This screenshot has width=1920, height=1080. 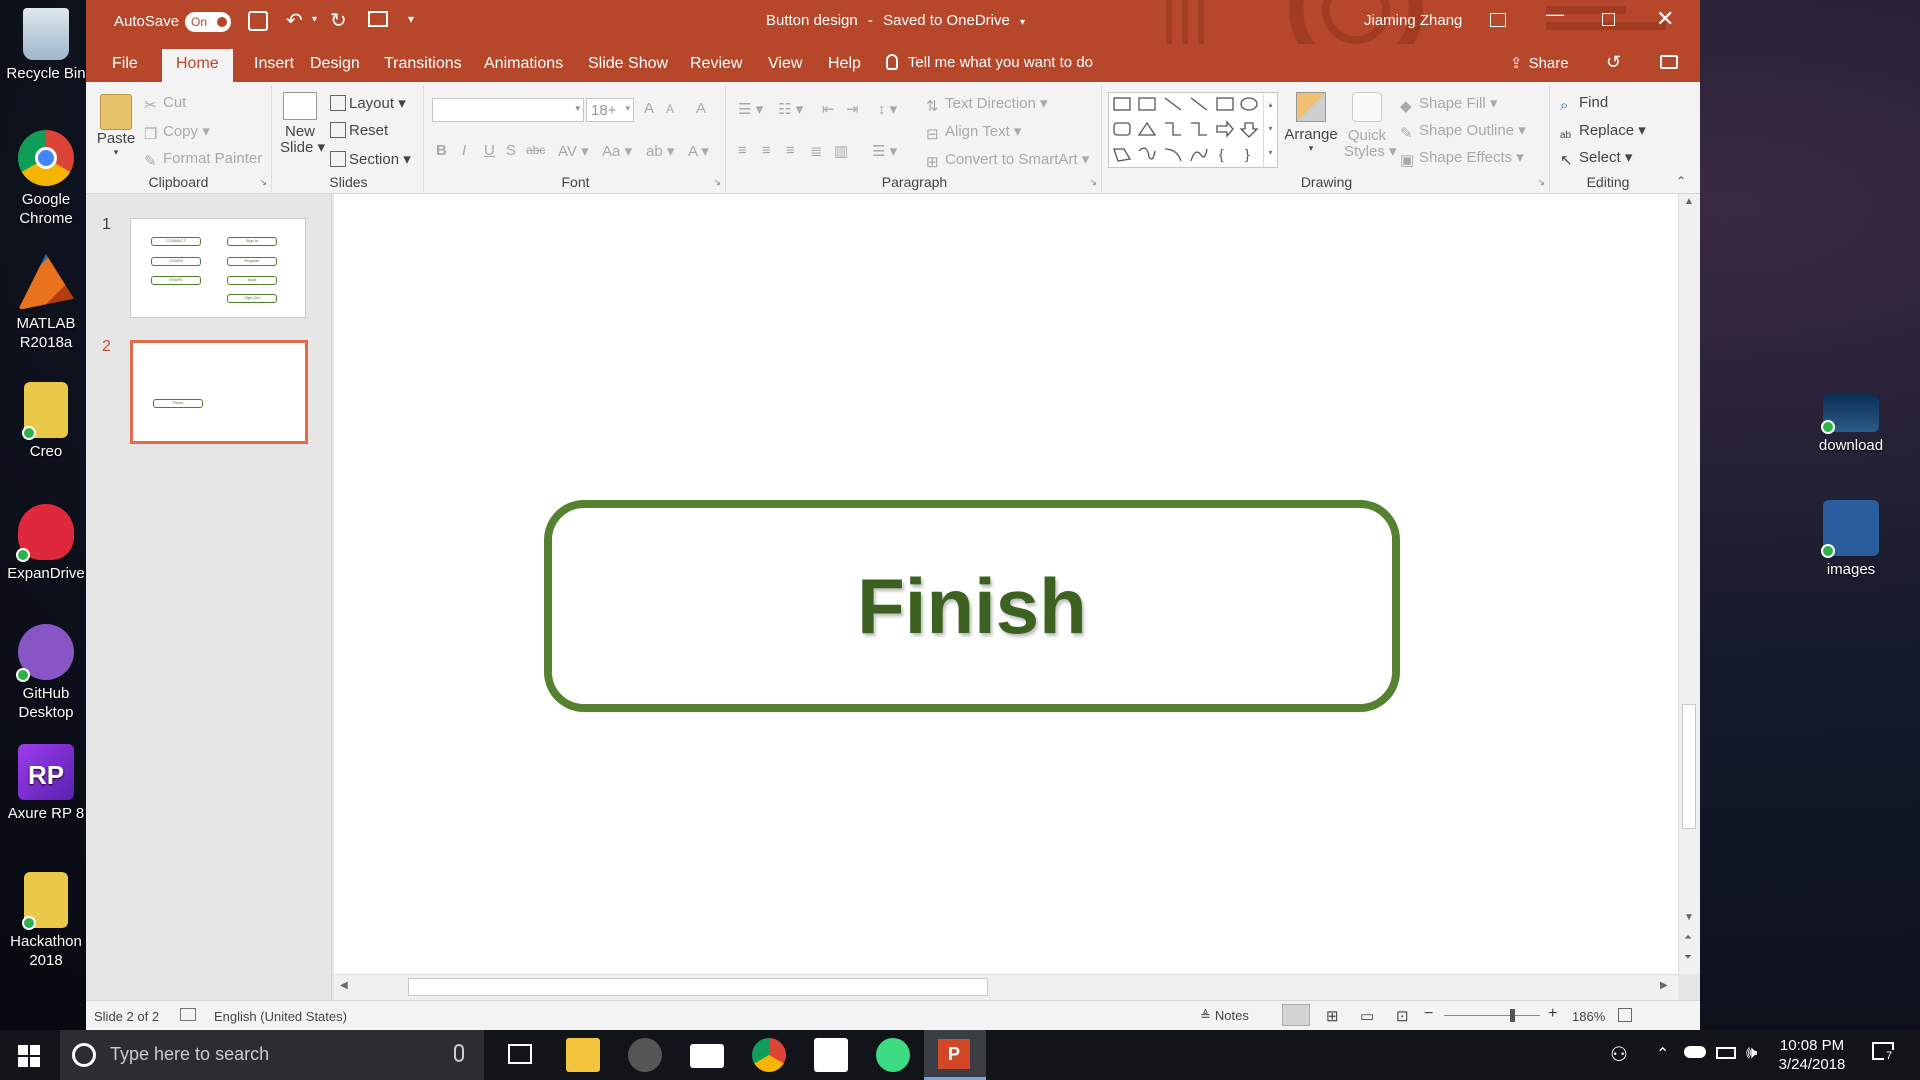 I want to click on reading-view-icon: ▭, so click(x=1367, y=1016).